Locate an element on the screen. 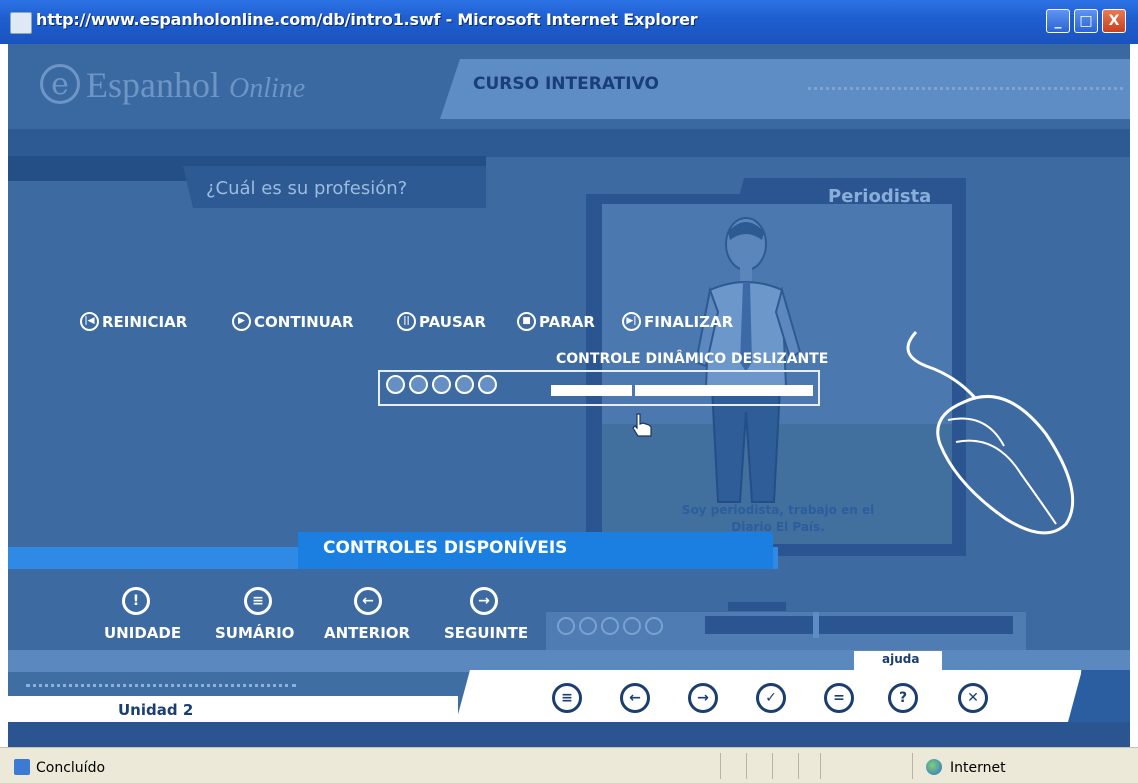 This screenshot has width=1138, height=783. slider-caption: CONTROLE DINÂMICO DESLIZANTE is located at coordinates (692, 359).